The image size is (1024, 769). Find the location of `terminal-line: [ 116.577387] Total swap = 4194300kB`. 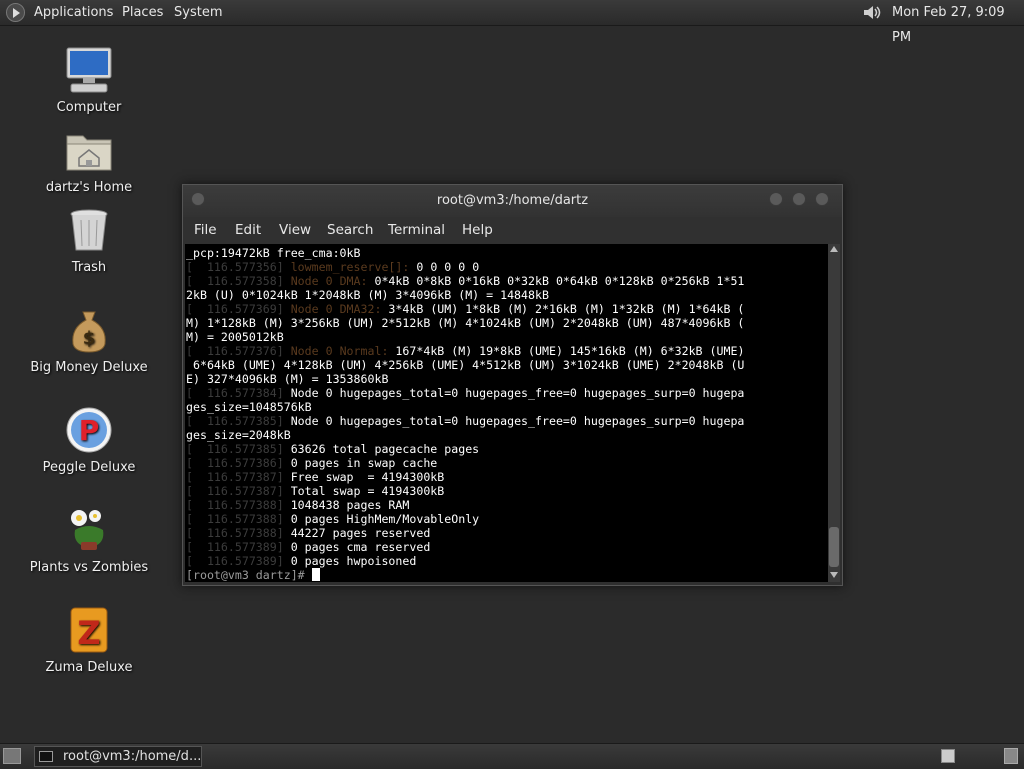

terminal-line: [ 116.577387] Total swap = 4194300kB is located at coordinates (465, 491).